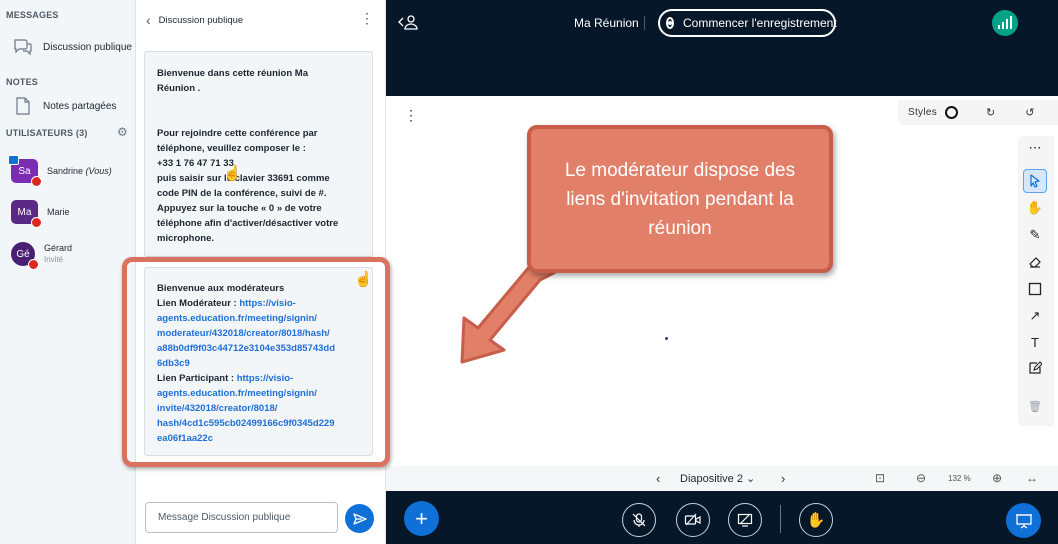  I want to click on zoom-in-icon: ⊕, so click(997, 478).